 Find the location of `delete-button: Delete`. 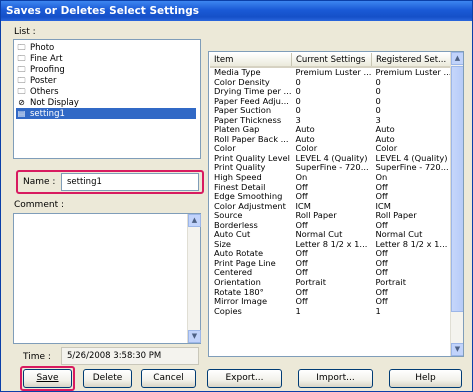

delete-button: Delete is located at coordinates (107, 378).